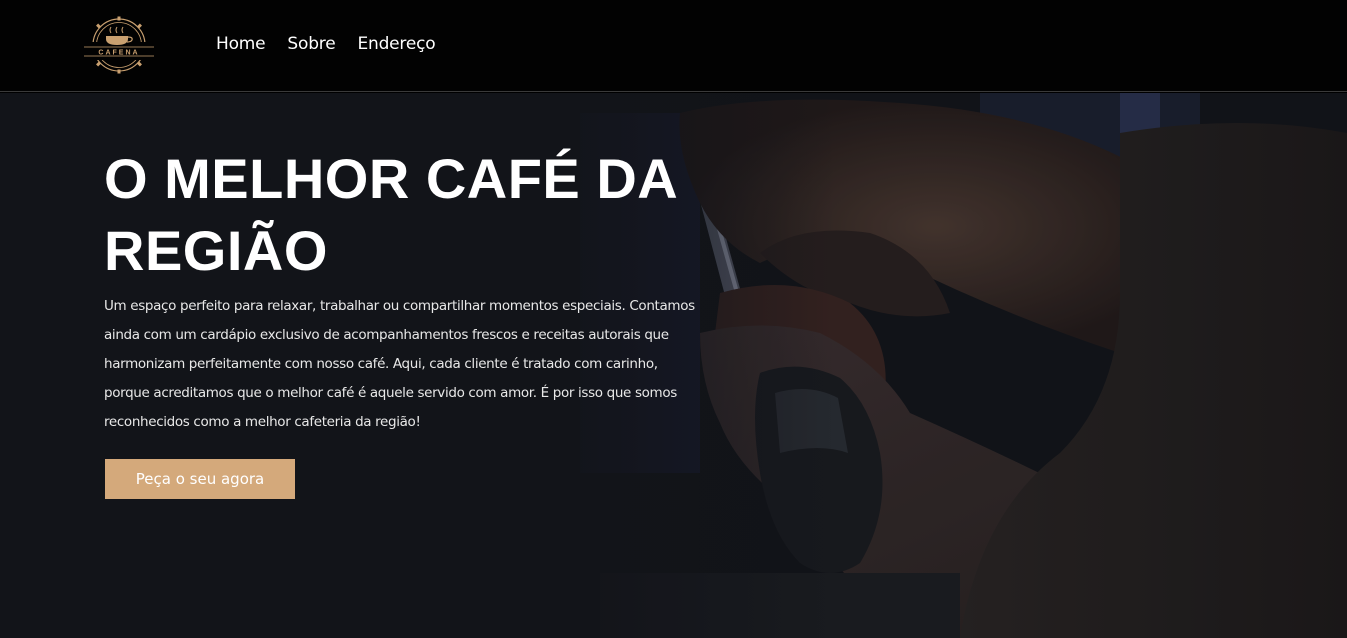 This screenshot has height=638, width=1347. Describe the element at coordinates (200, 479) in the screenshot. I see `order-now-button: Peça o seu agora` at that location.